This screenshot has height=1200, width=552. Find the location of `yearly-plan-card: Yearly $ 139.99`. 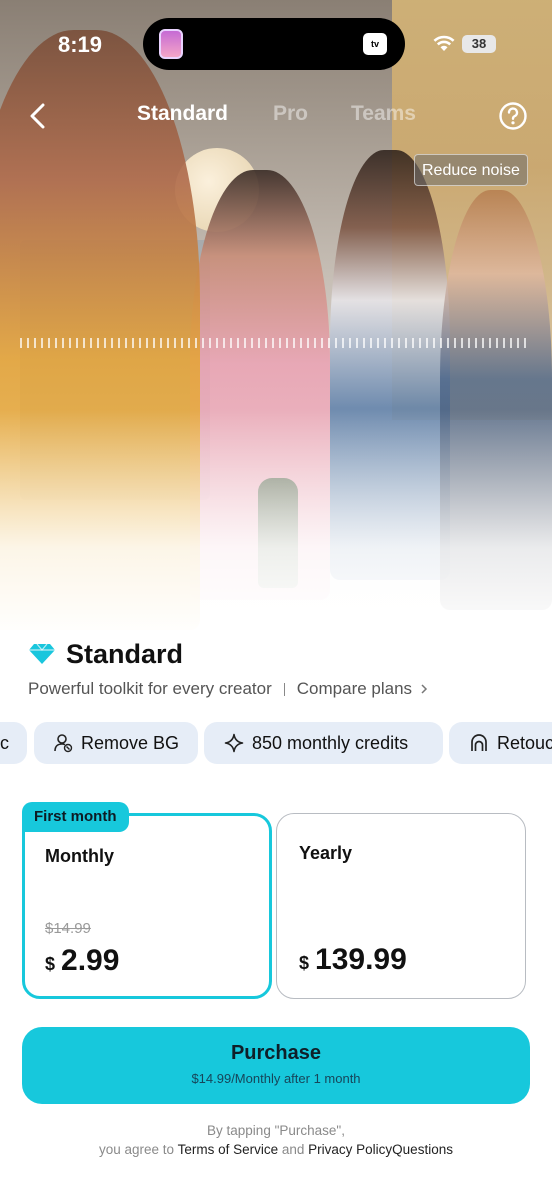

yearly-plan-card: Yearly $ 139.99 is located at coordinates (401, 906).